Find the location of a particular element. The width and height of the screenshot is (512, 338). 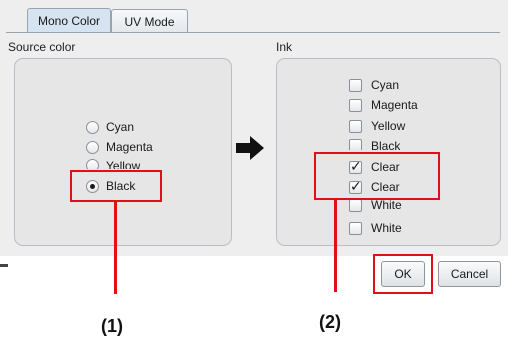

checkbox-label: Black is located at coordinates (386, 144).